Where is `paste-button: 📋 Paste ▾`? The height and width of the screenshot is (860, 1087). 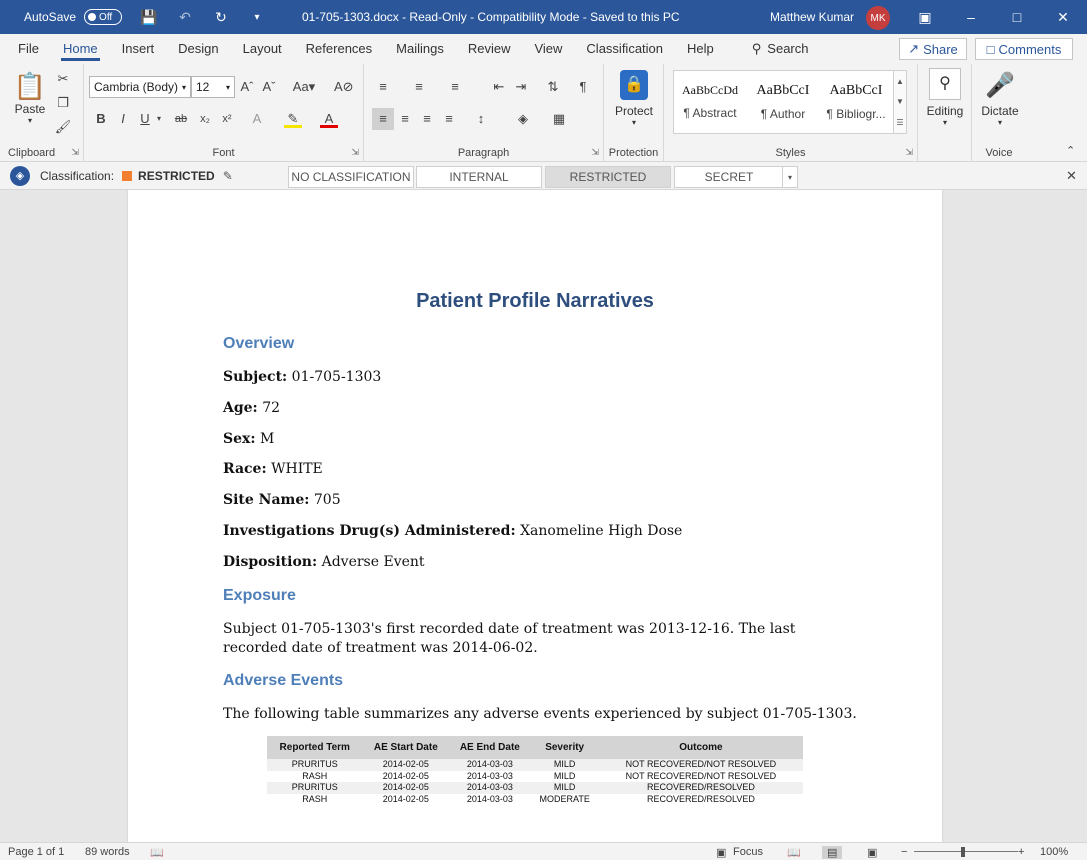 paste-button: 📋 Paste ▾ is located at coordinates (30, 97).